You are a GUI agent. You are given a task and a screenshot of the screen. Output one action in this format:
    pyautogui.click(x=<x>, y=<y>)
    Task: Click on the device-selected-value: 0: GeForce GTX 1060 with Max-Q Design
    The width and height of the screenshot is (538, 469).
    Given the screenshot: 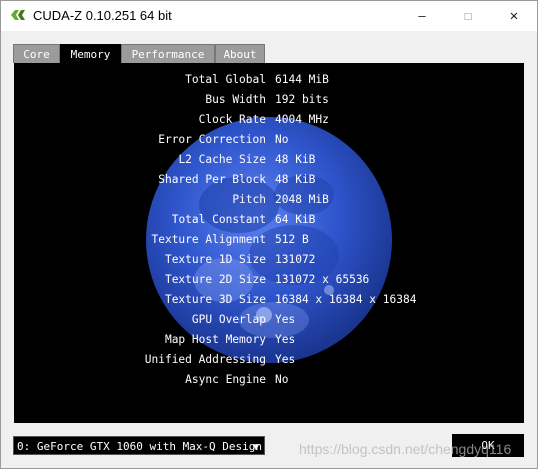 What is the action you would take?
    pyautogui.click(x=140, y=446)
    